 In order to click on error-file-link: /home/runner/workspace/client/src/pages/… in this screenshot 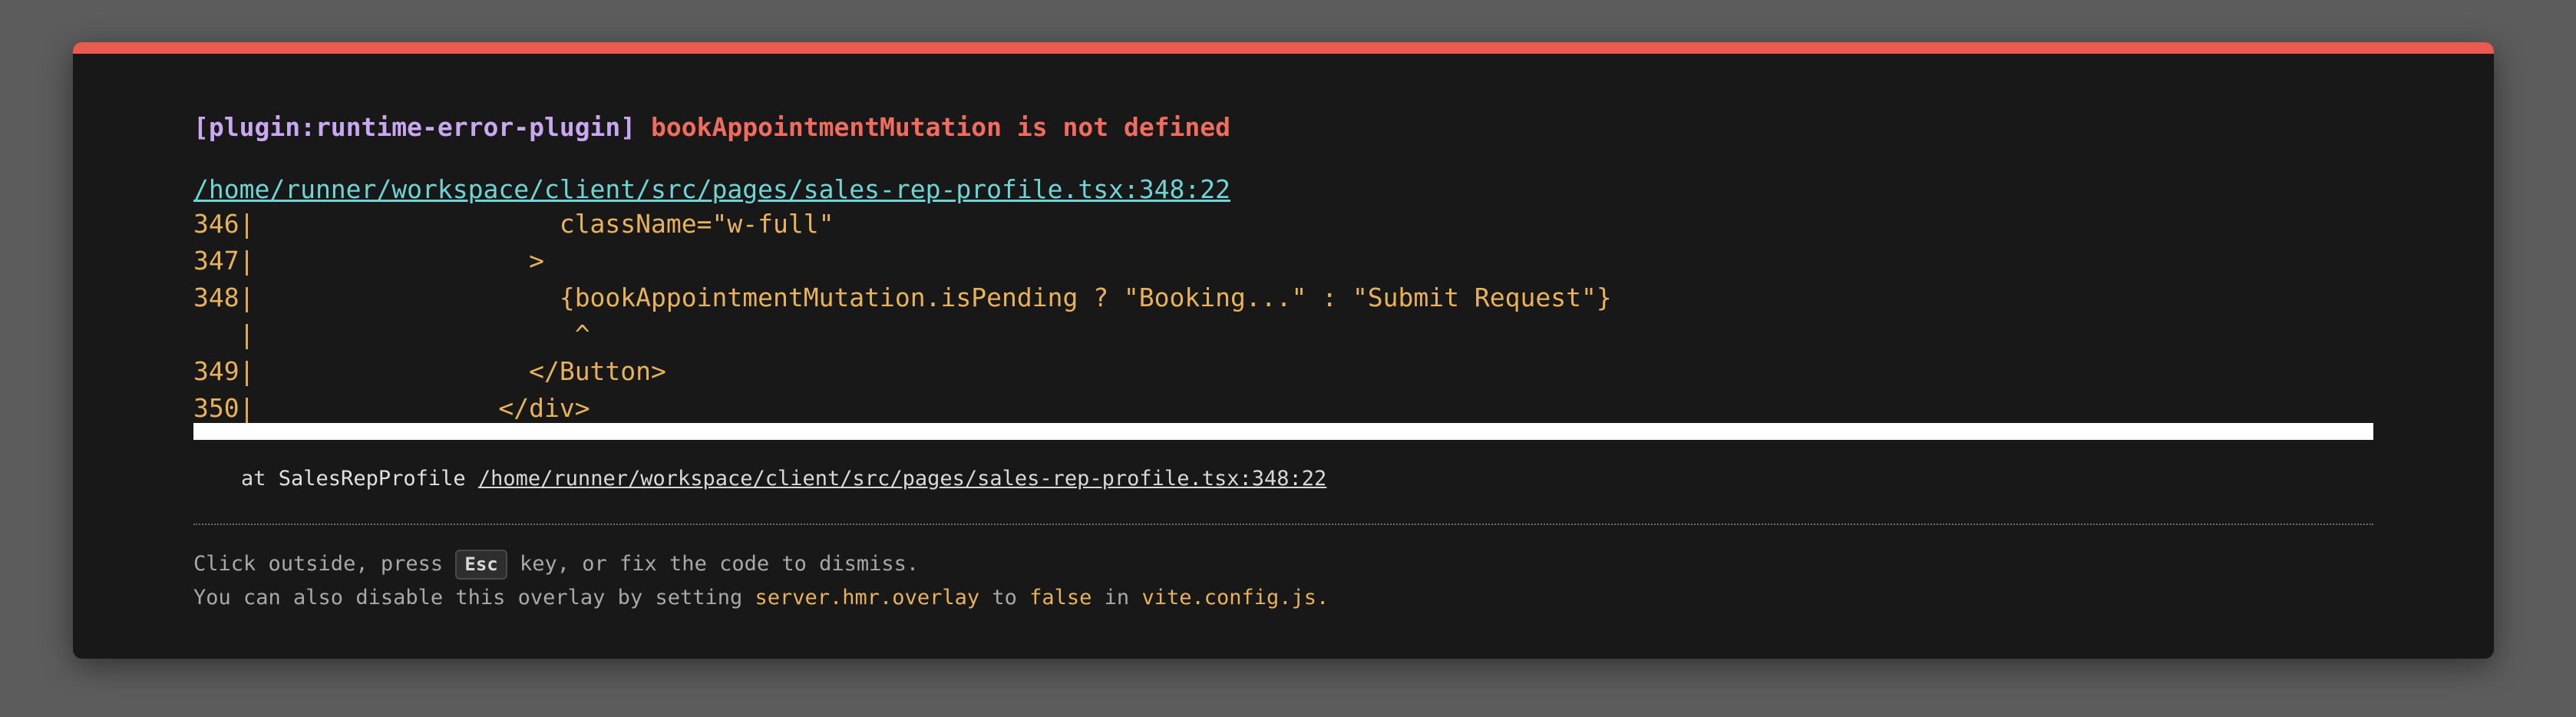, I will do `click(711, 189)`.